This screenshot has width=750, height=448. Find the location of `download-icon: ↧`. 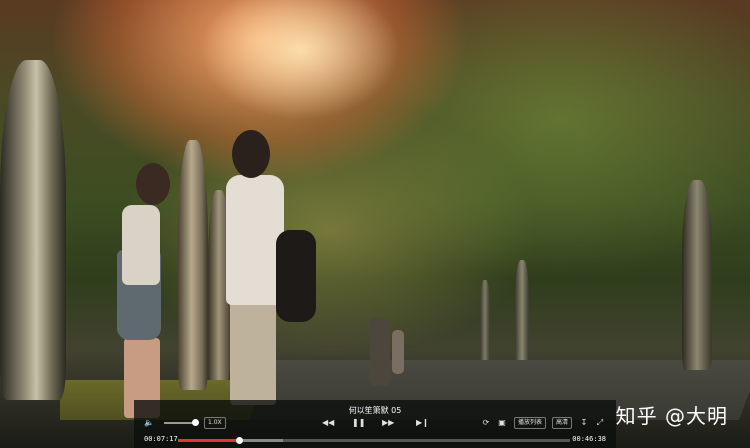

download-icon: ↧ is located at coordinates (584, 423).